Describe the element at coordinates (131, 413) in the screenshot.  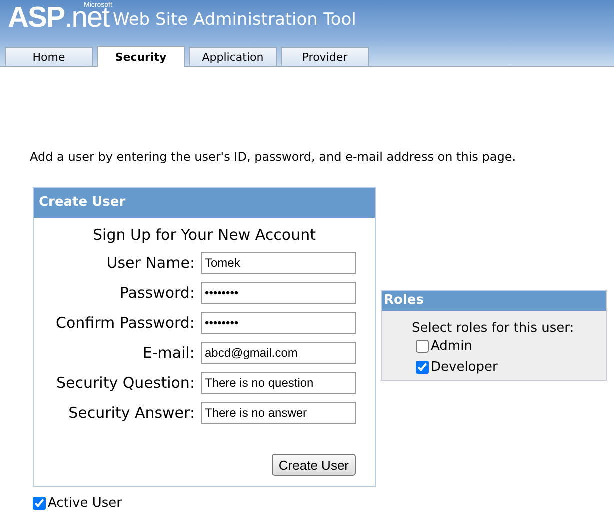
I see `field-label: Security Answer:` at that location.